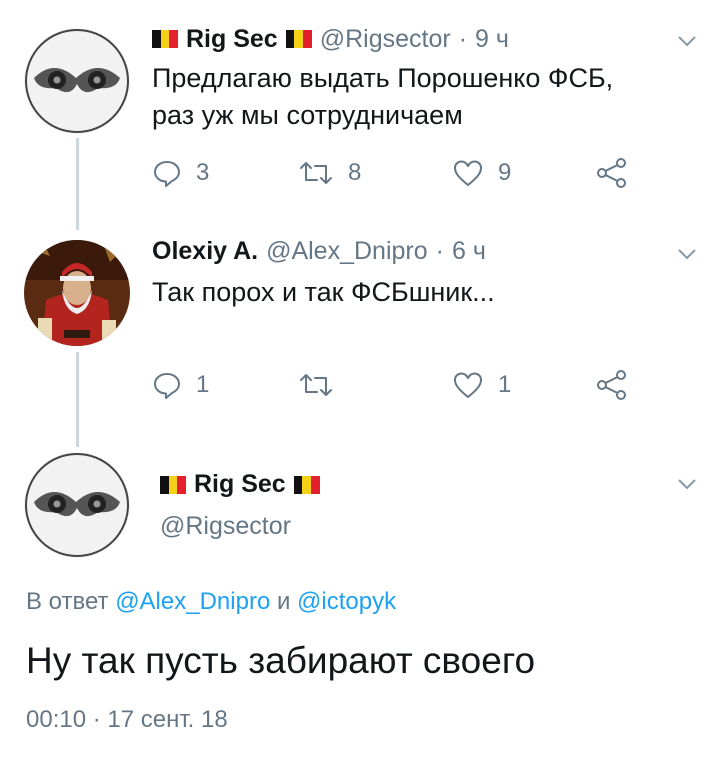 The image size is (720, 758). What do you see at coordinates (205, 251) in the screenshot?
I see `user-name: Olexiy A.` at bounding box center [205, 251].